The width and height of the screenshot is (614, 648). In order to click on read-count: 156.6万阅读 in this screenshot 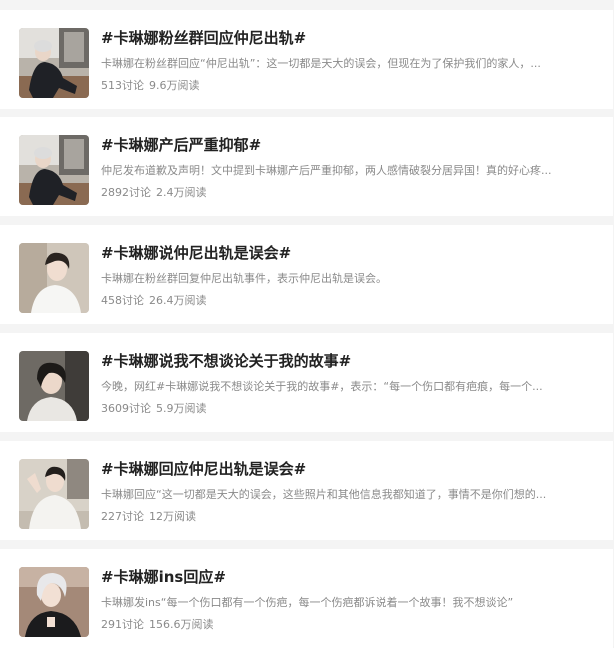, I will do `click(181, 624)`.